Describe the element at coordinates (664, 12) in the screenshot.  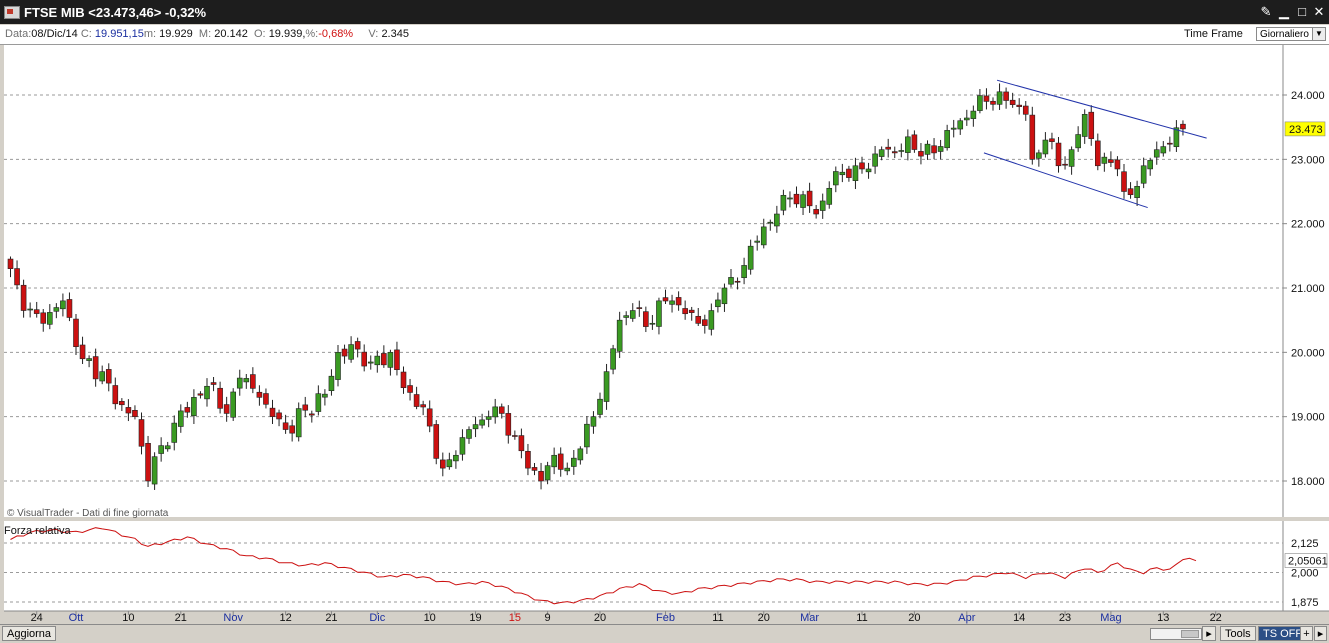
I see `title-bar: FTSE MIB <23.473,46> -0,32% ✎ ▁ □ ✕` at that location.